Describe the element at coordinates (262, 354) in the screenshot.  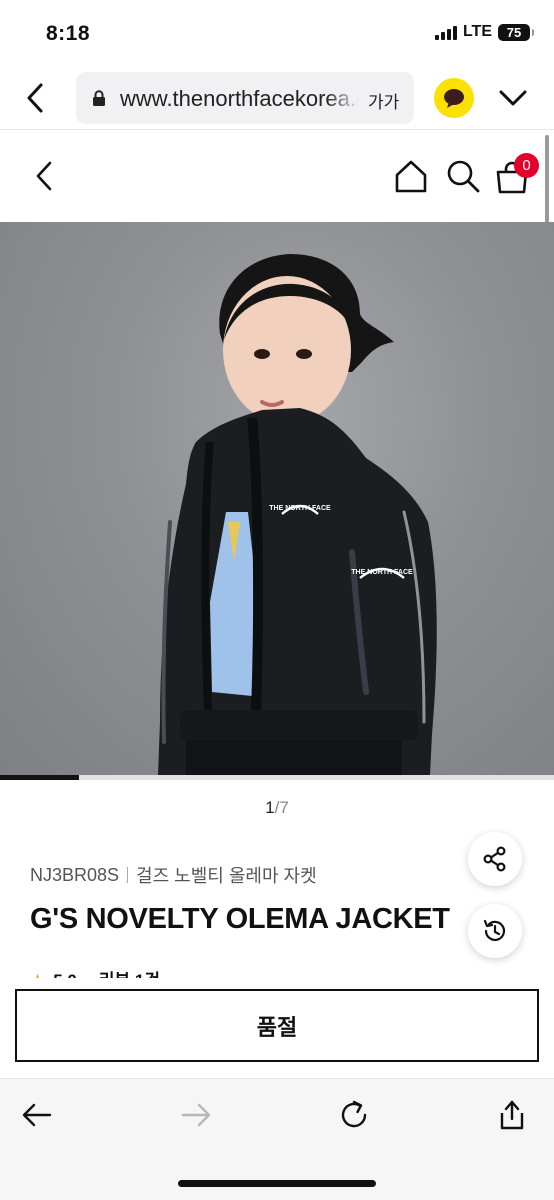
I see `left-eye` at that location.